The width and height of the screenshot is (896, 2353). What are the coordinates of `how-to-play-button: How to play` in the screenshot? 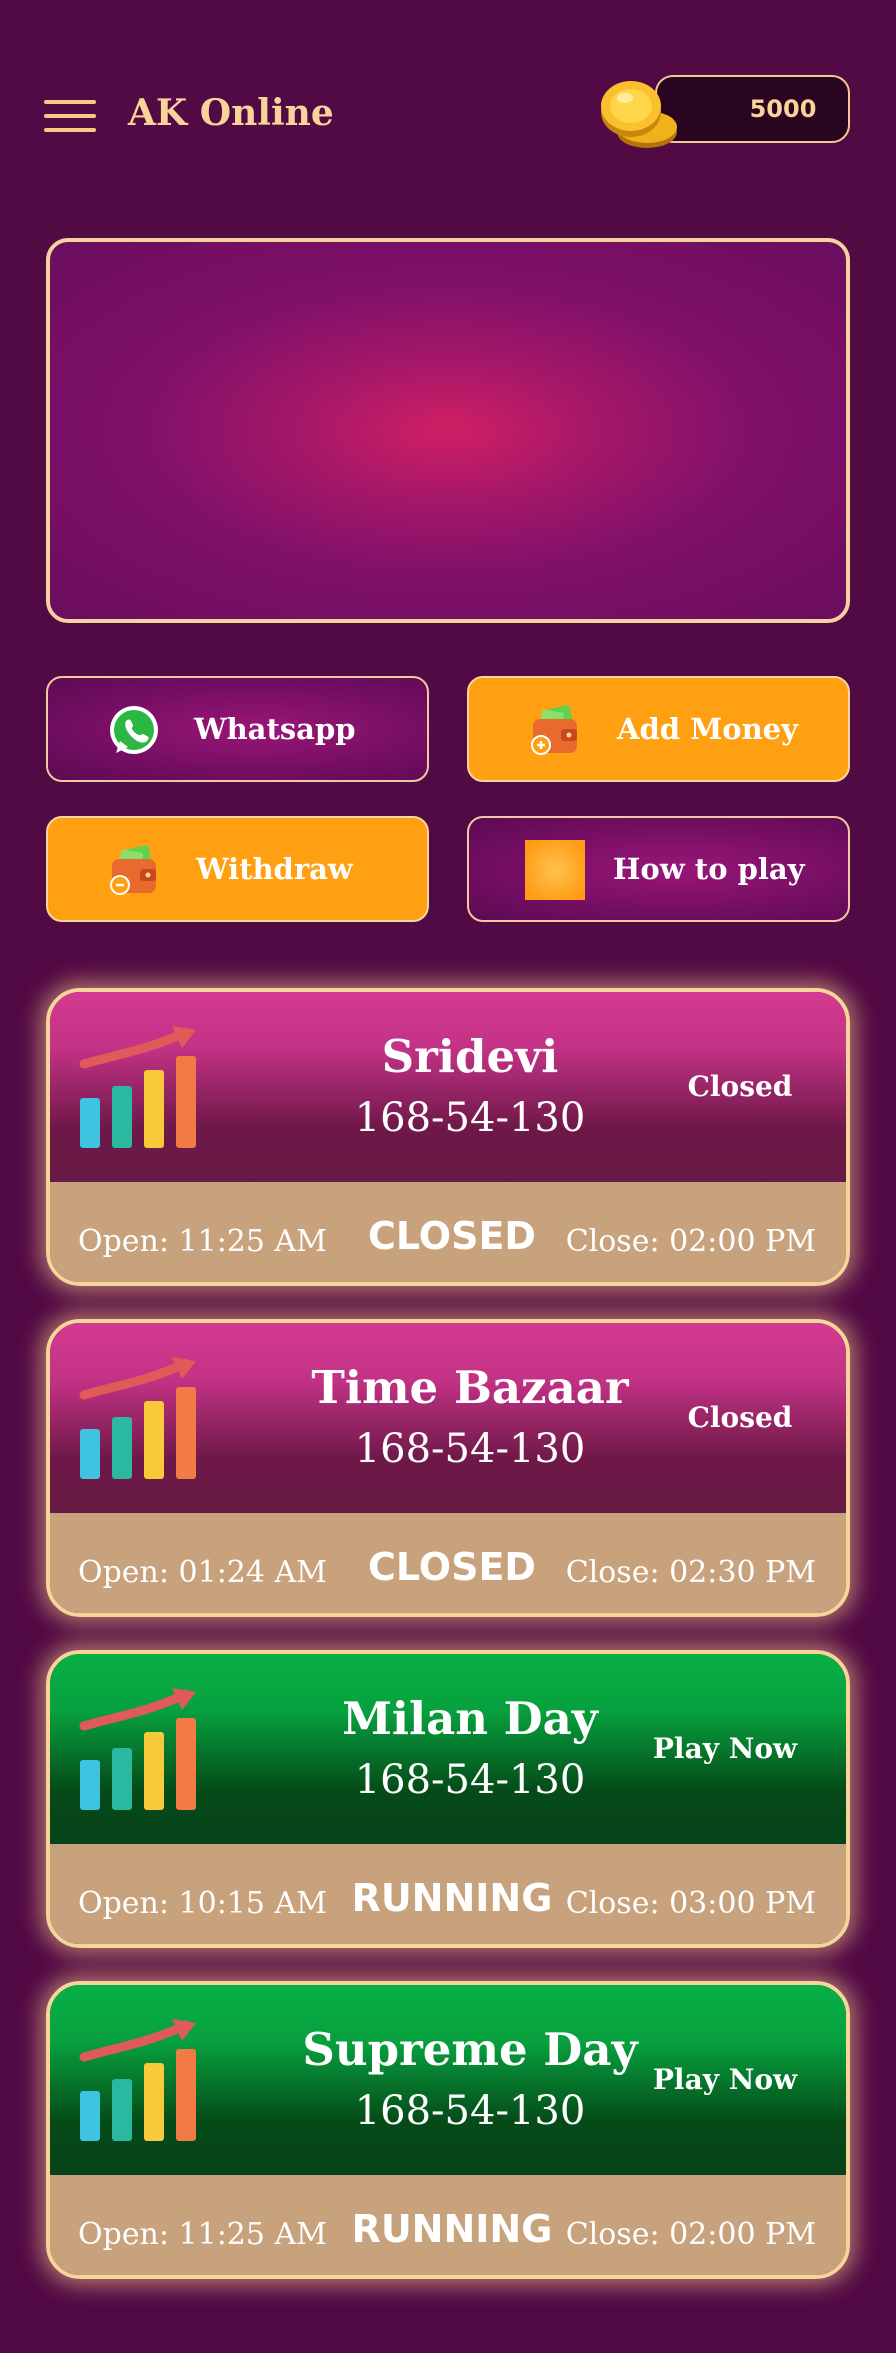 It's located at (658, 869).